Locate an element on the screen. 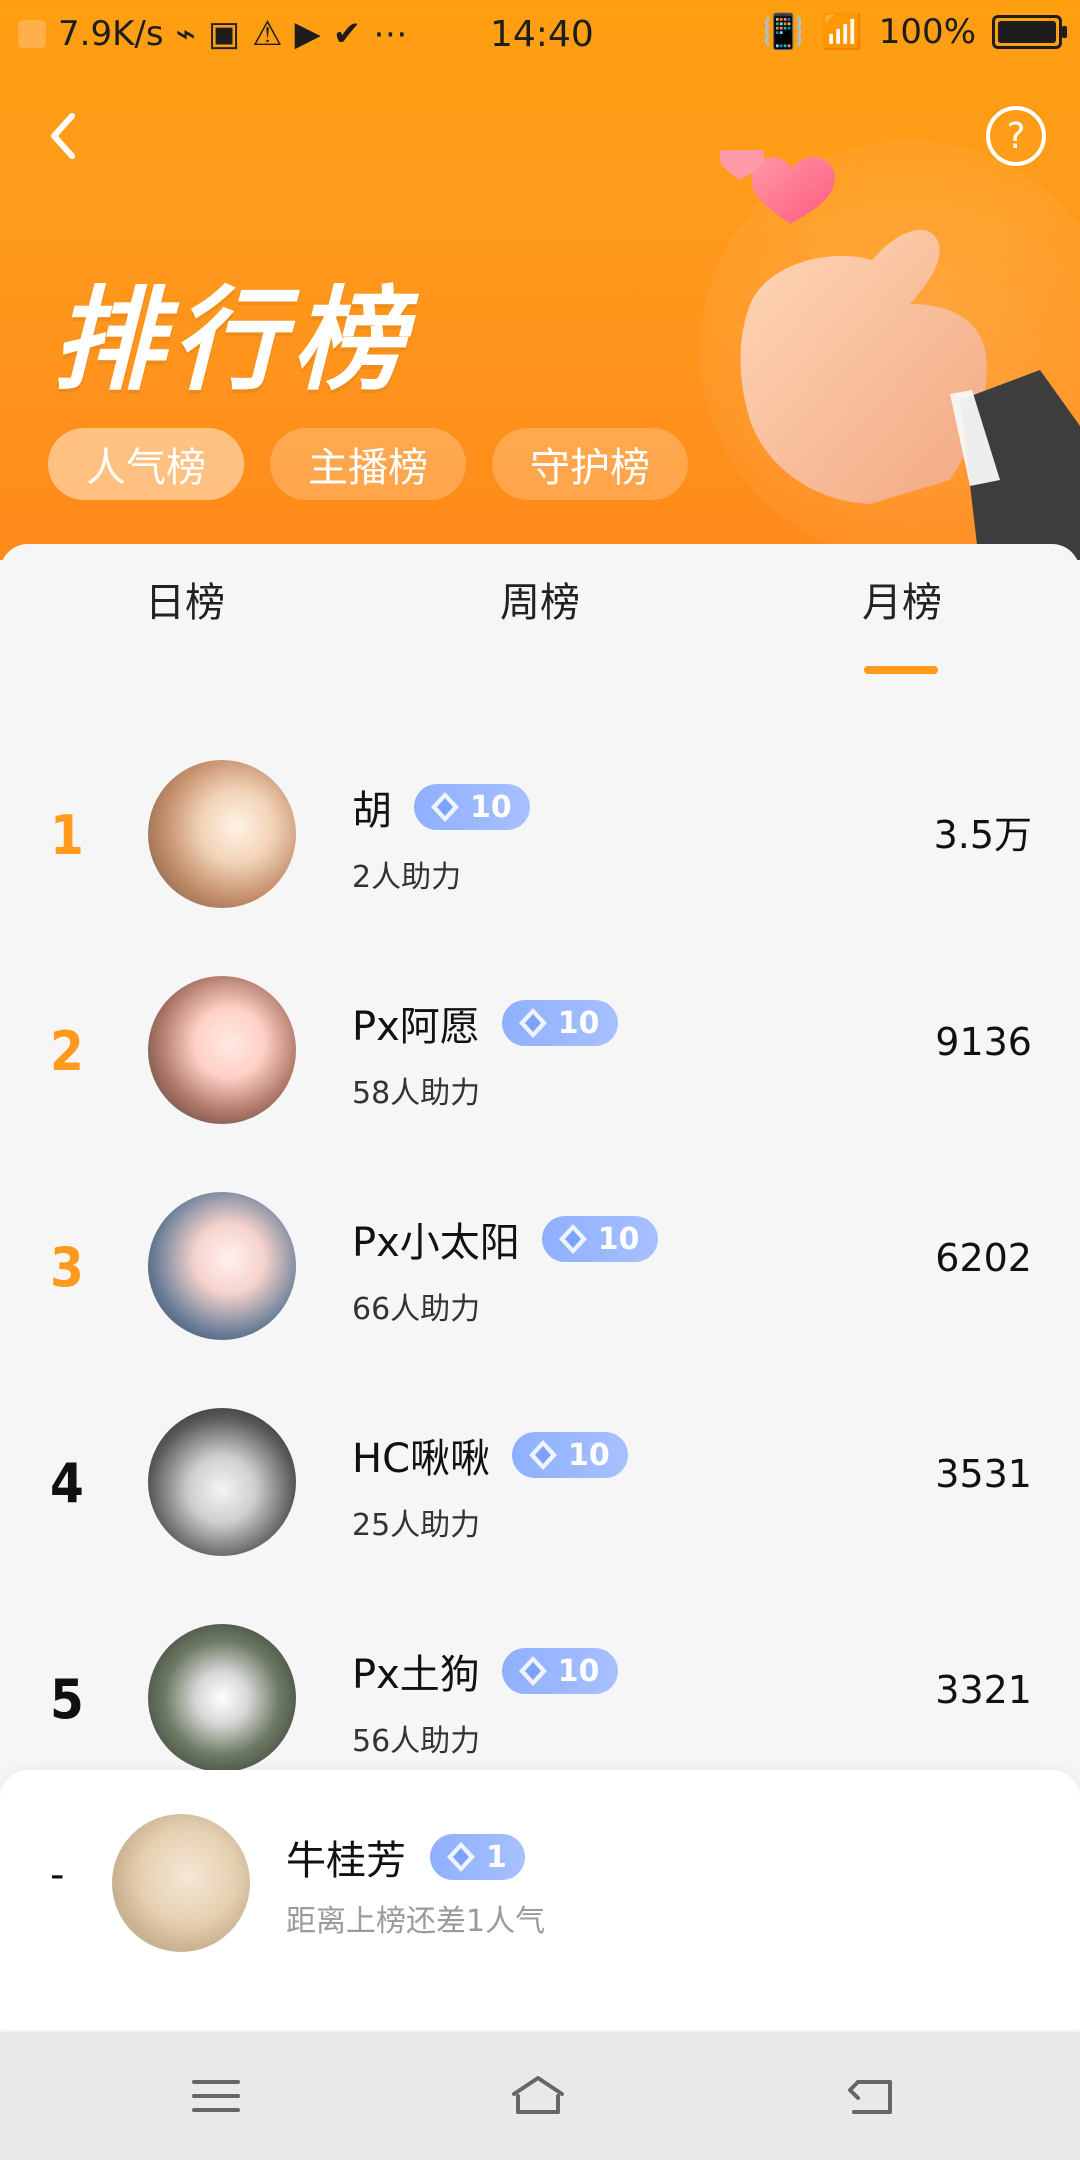  period-tabs: 日榜 周榜 月榜 is located at coordinates (540, 625).